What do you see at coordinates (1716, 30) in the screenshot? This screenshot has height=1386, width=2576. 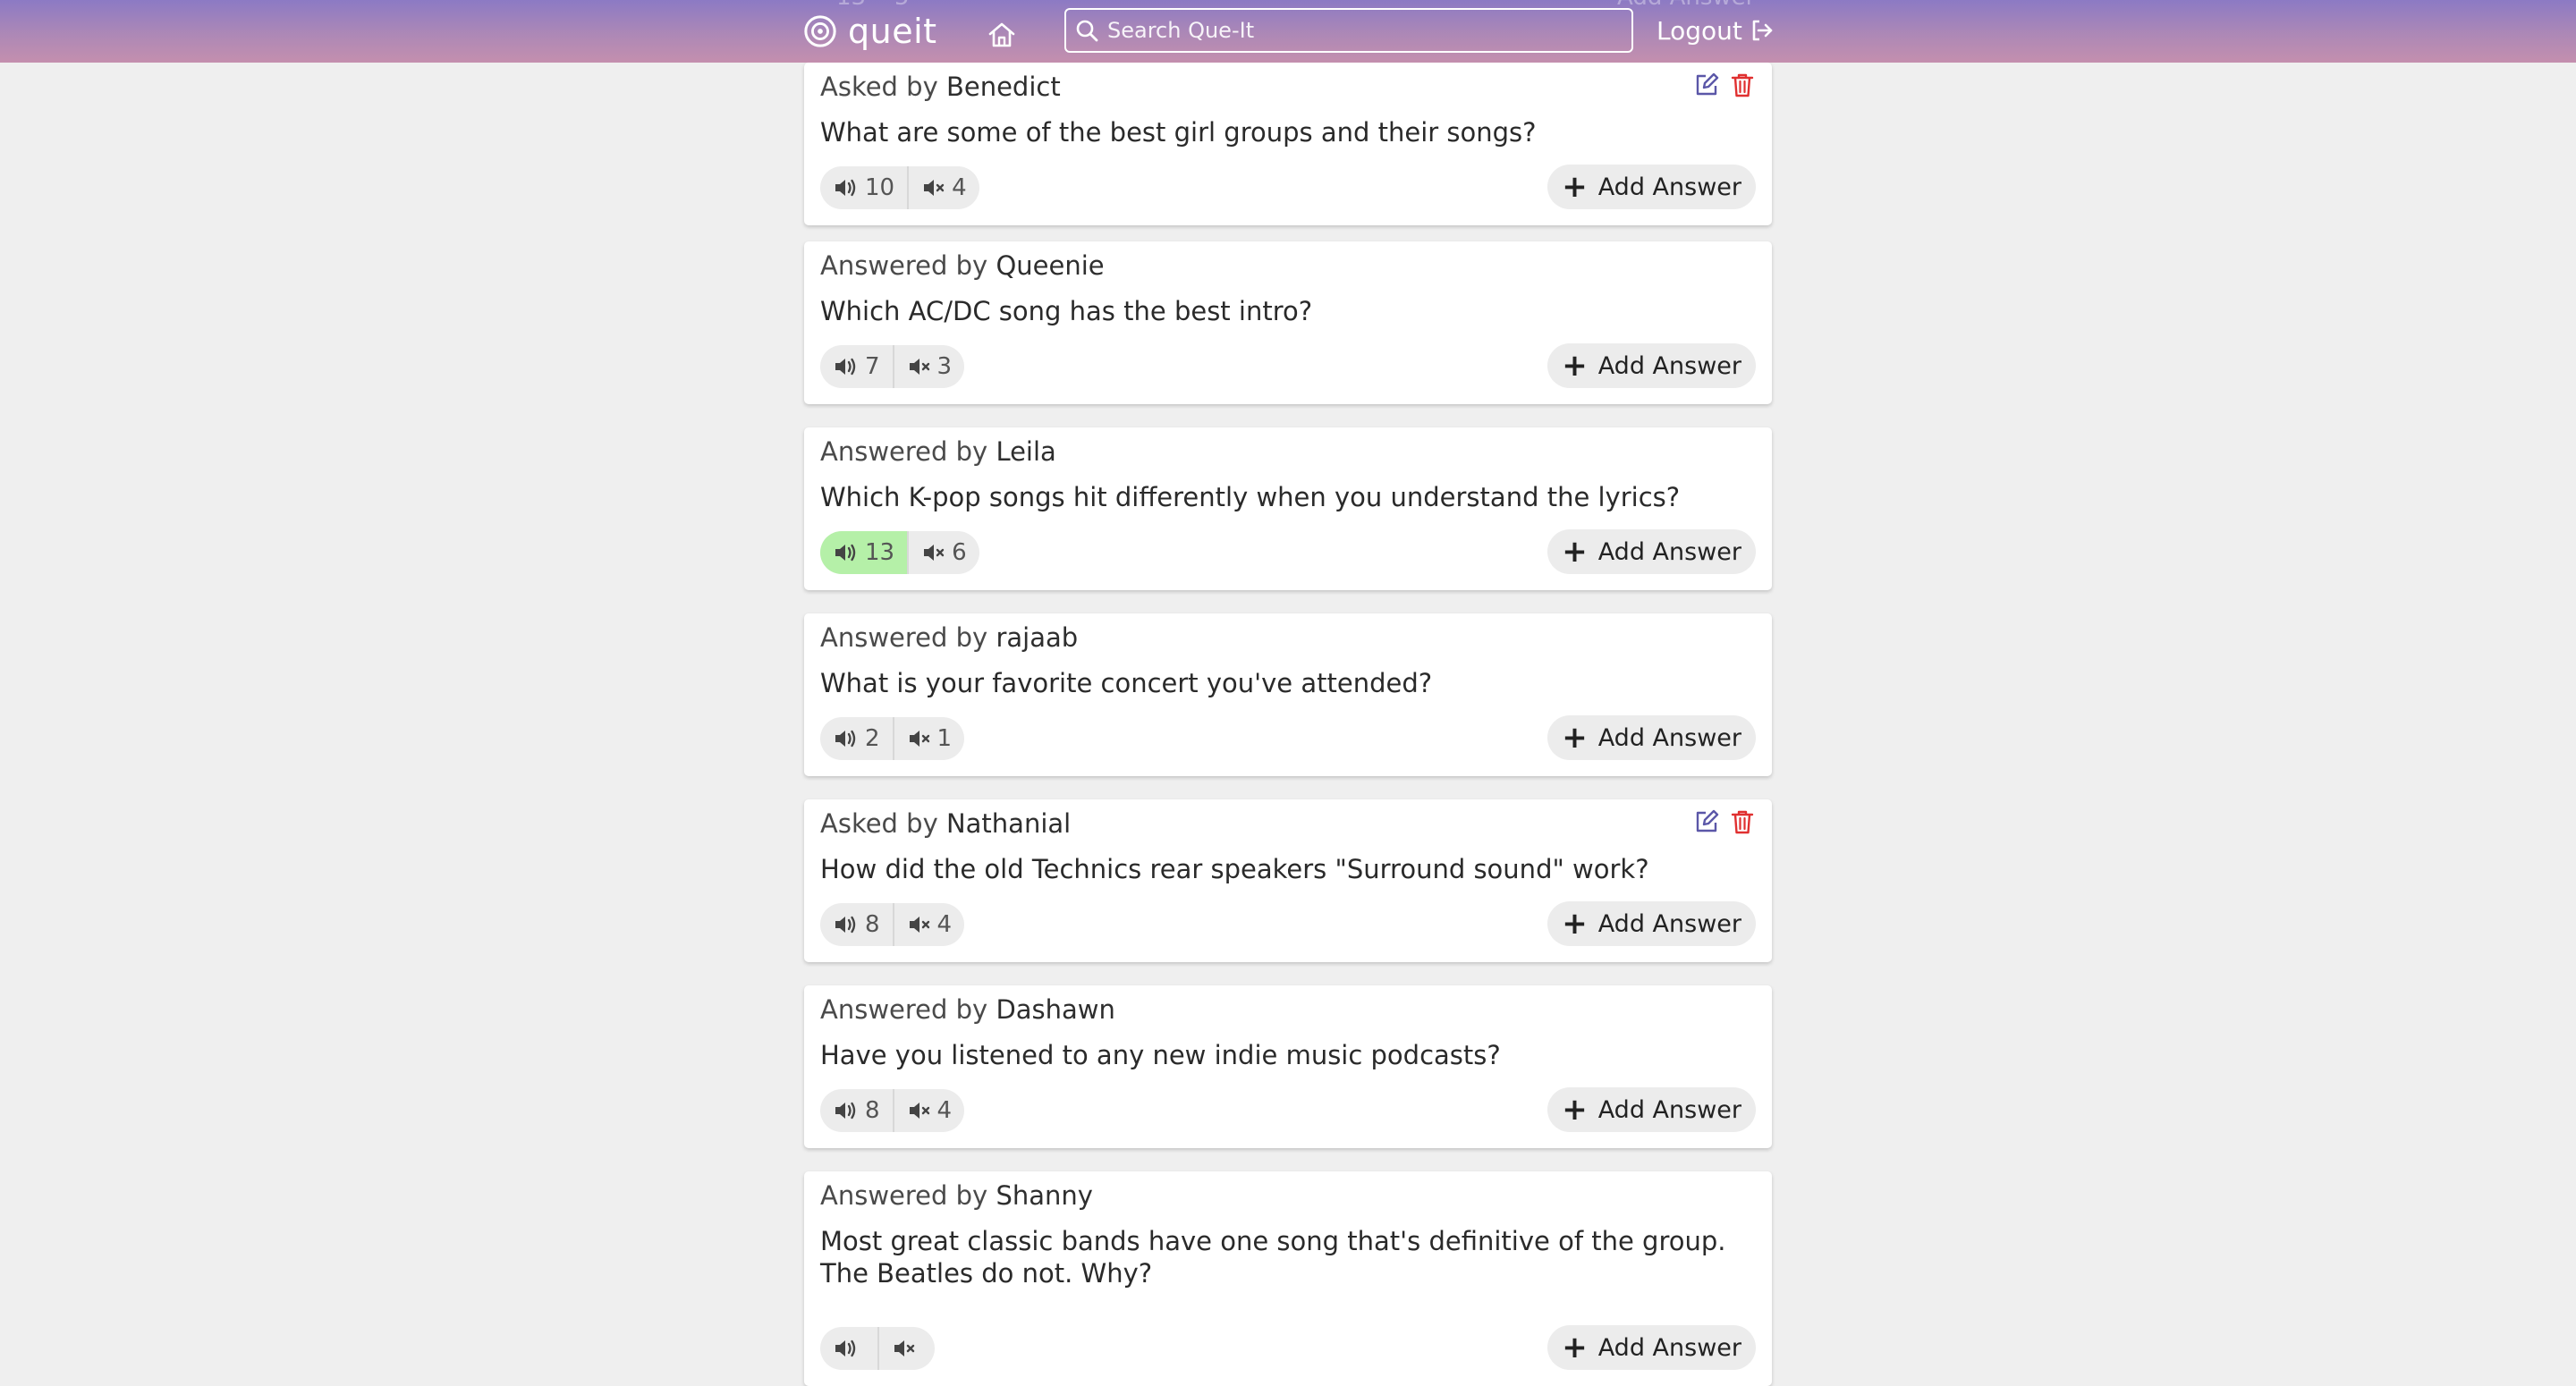 I see `logout-button: Logout` at bounding box center [1716, 30].